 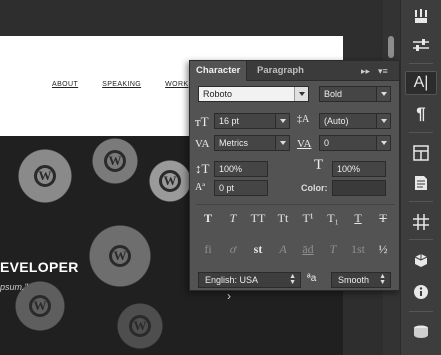 I want to click on type-style-buttons: T T TT Tt T¹ T₁ T T, so click(x=295, y=218).